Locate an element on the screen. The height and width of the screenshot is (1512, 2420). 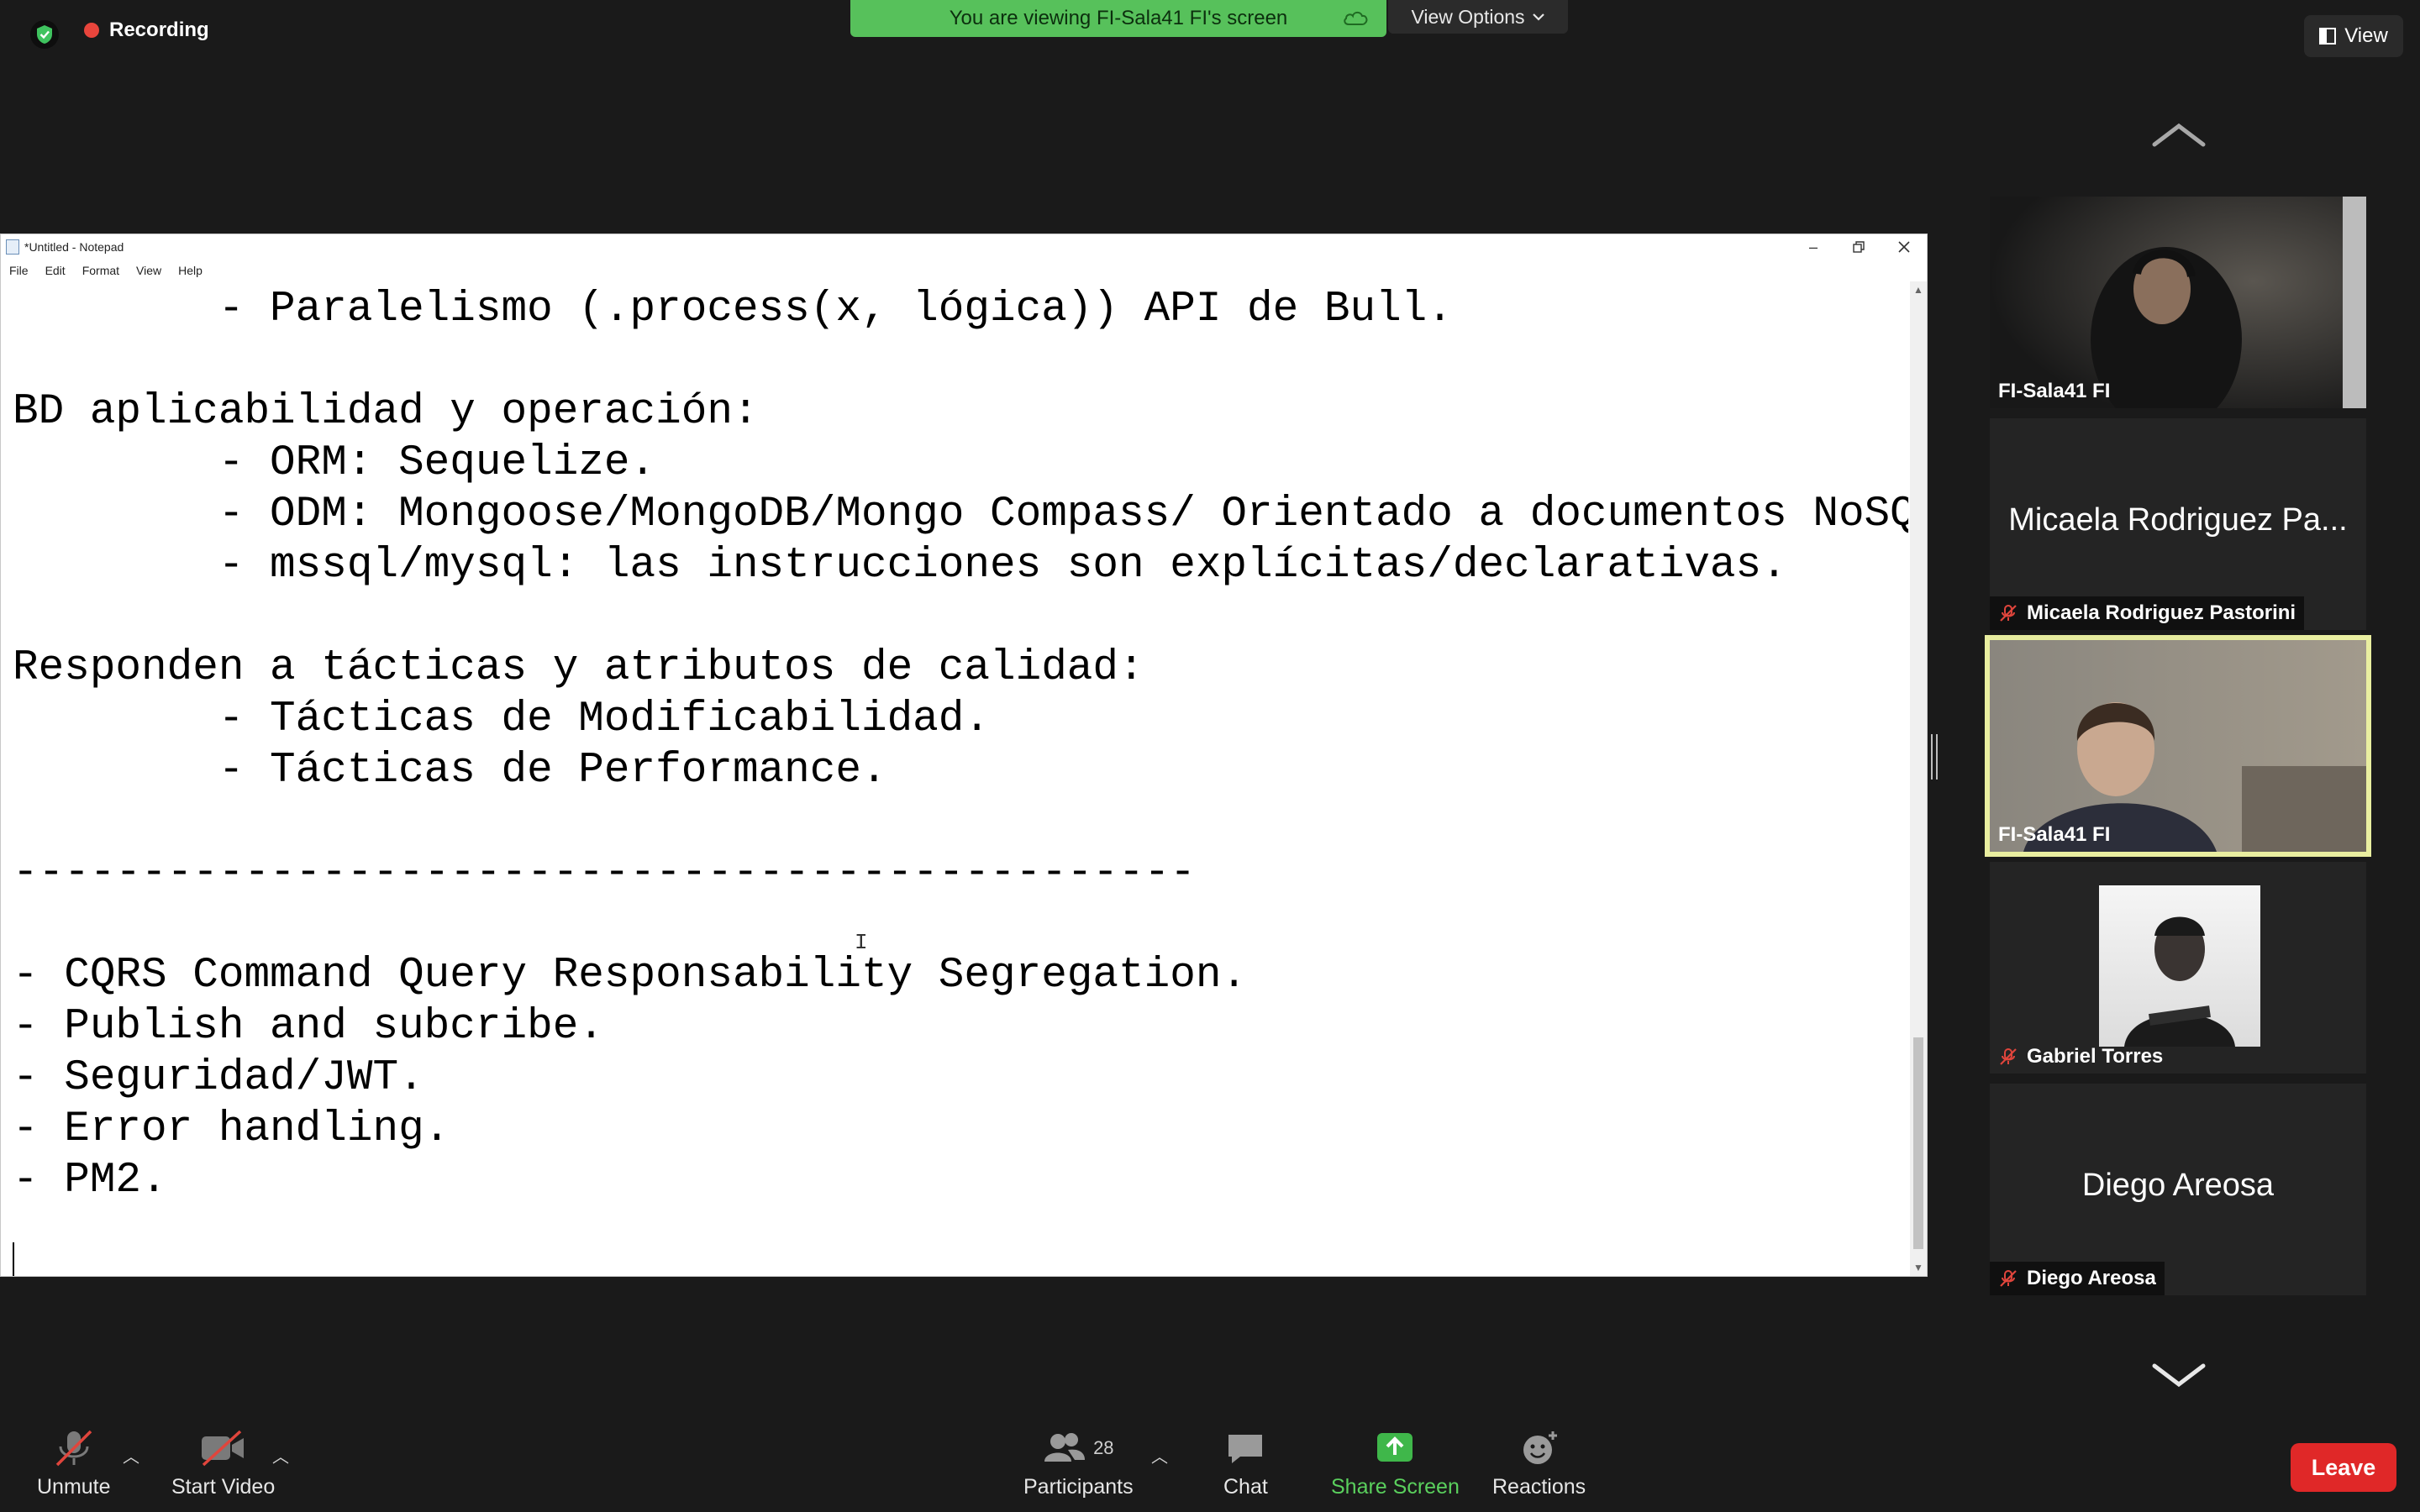
menu-file: File is located at coordinates (19, 270).